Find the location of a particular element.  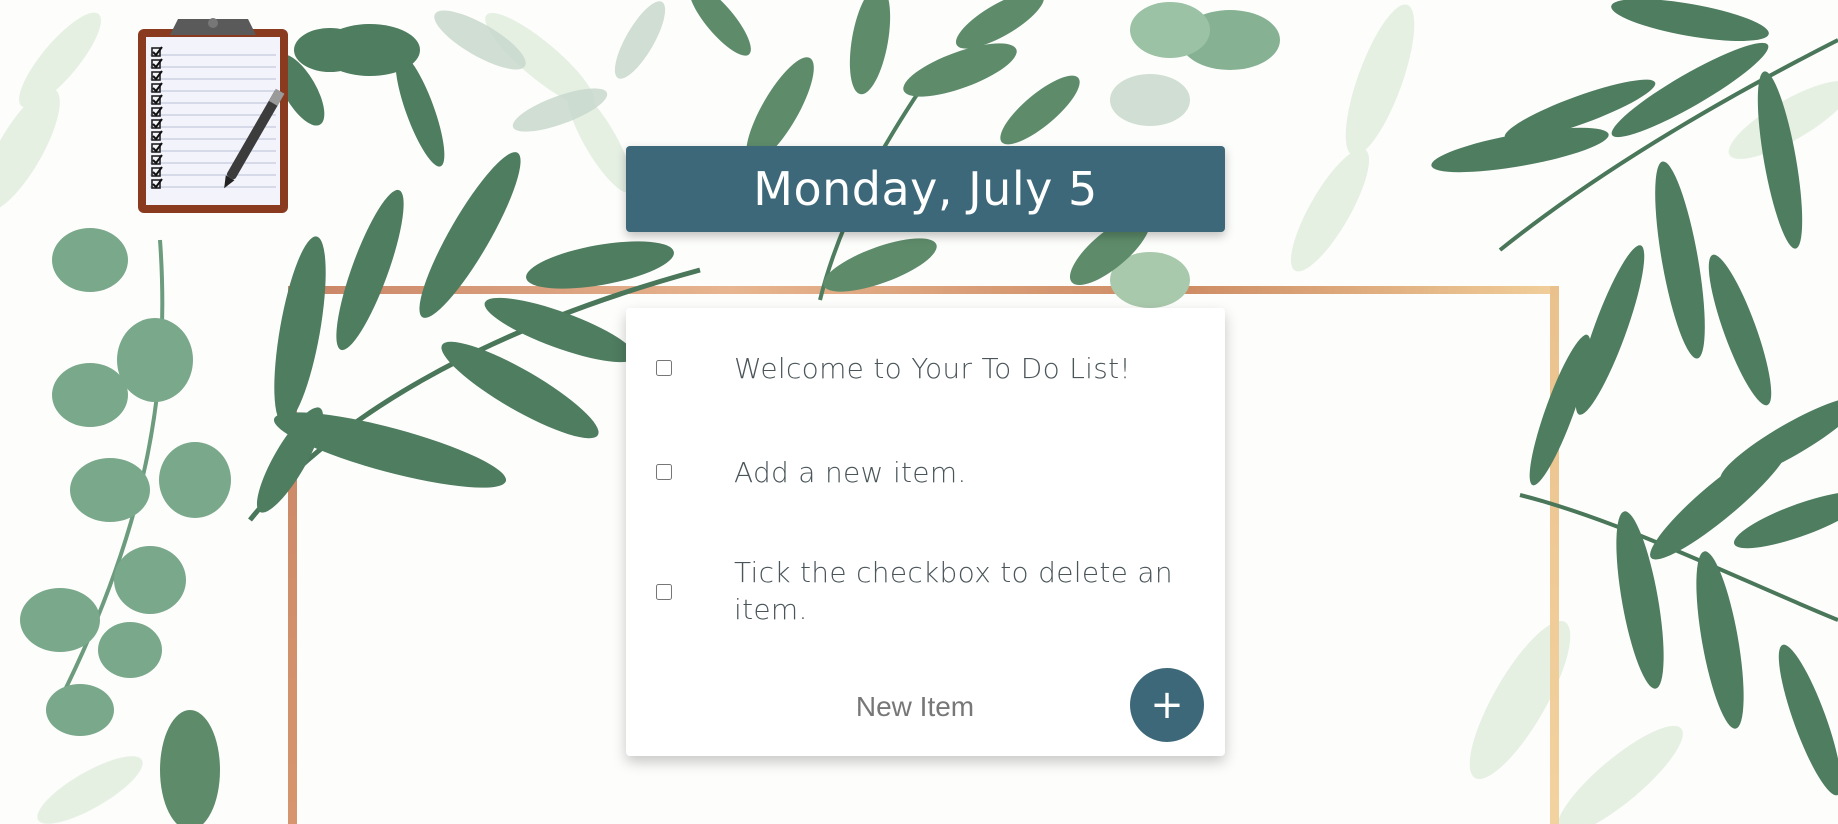

todo-item: Add a new item. is located at coordinates (925, 472).